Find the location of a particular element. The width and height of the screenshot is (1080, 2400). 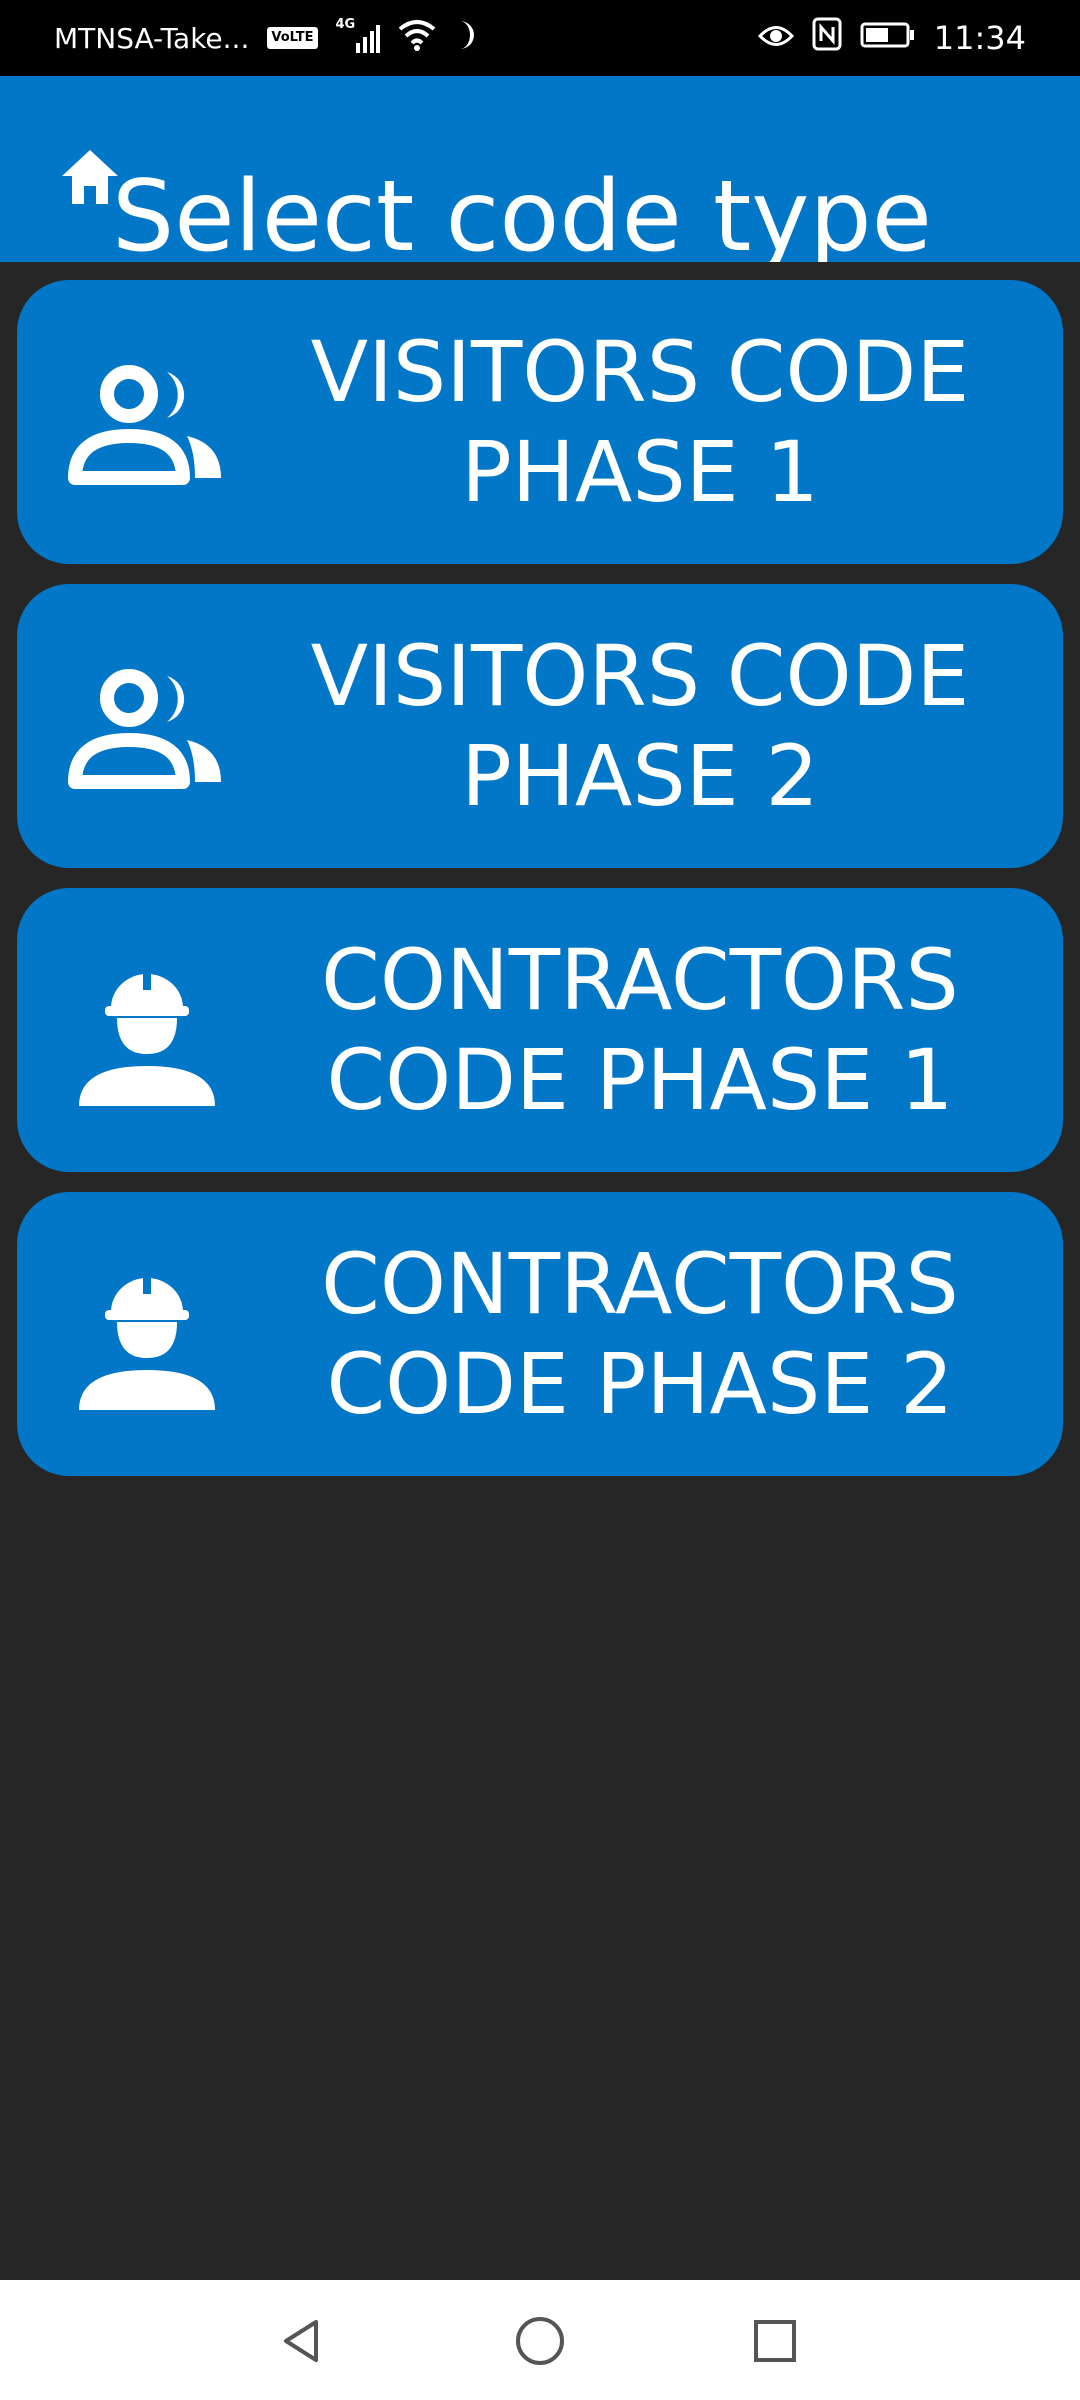

button-label: VISITORS CODE PHASE 1 is located at coordinates (640, 422).